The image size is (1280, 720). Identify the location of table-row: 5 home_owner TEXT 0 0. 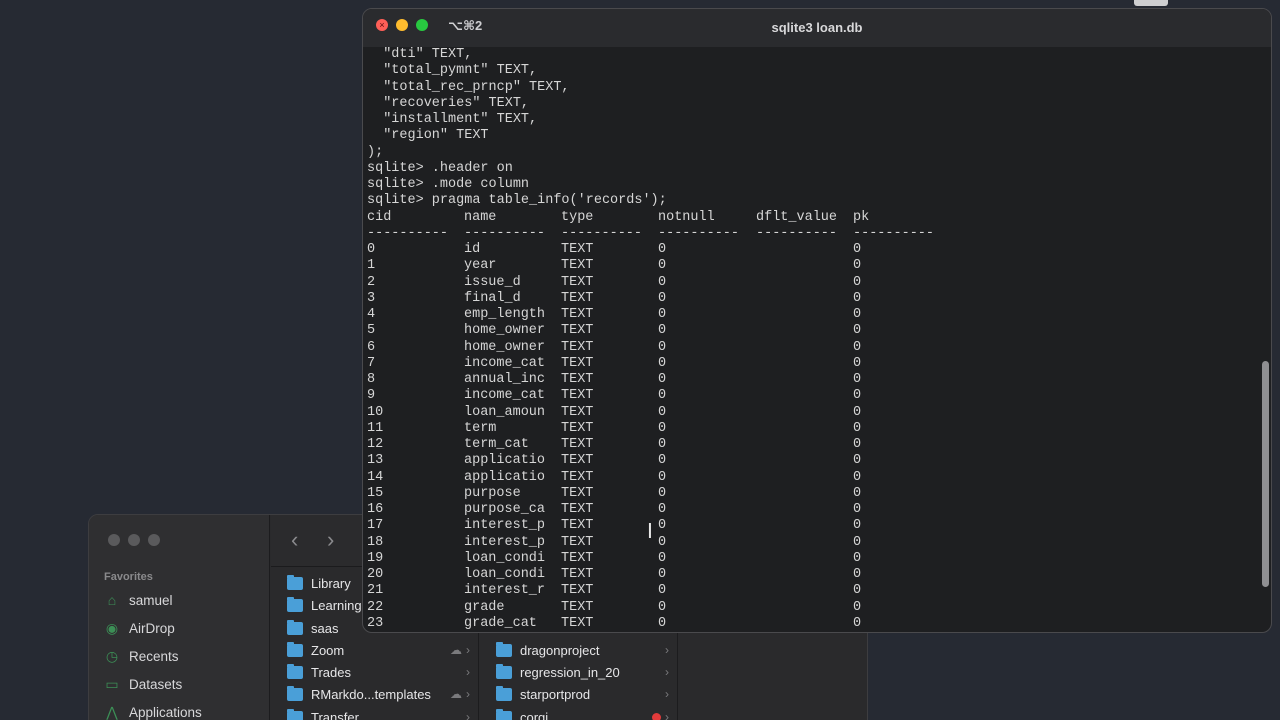
(812, 331).